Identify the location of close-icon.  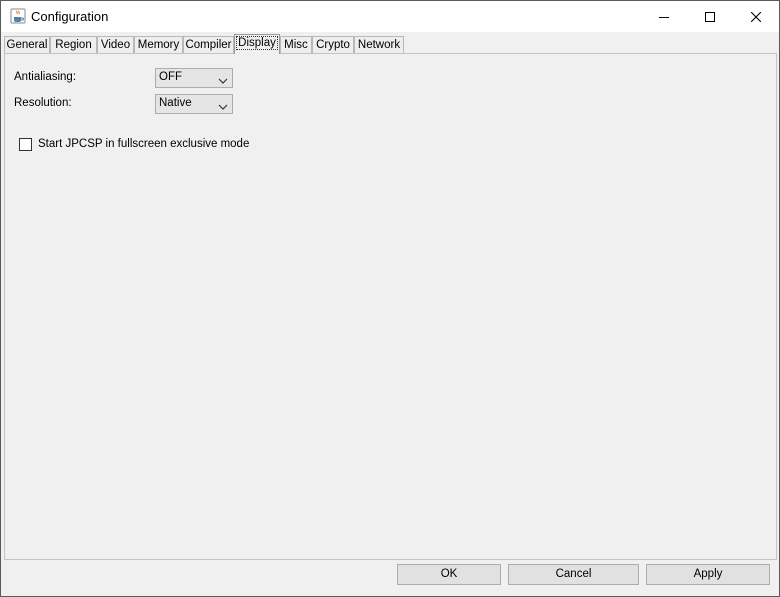
(756, 16).